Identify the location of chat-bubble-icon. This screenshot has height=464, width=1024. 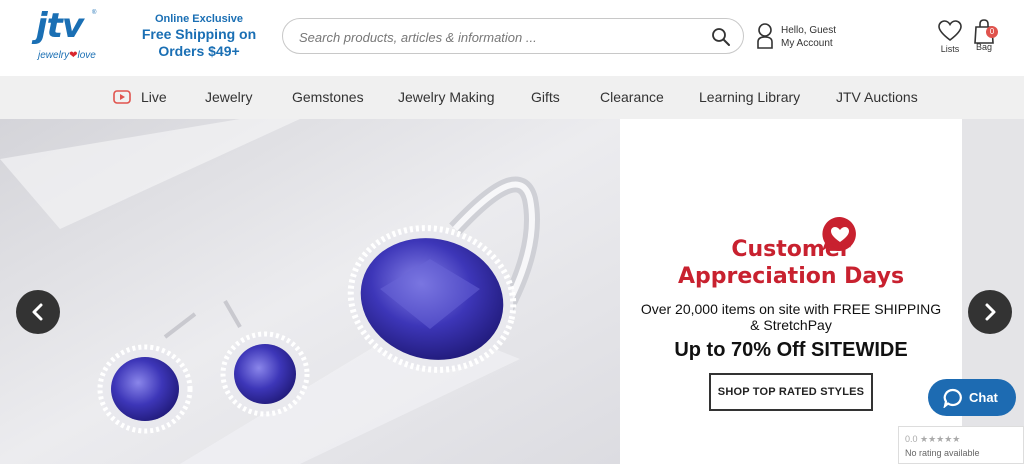
(952, 398).